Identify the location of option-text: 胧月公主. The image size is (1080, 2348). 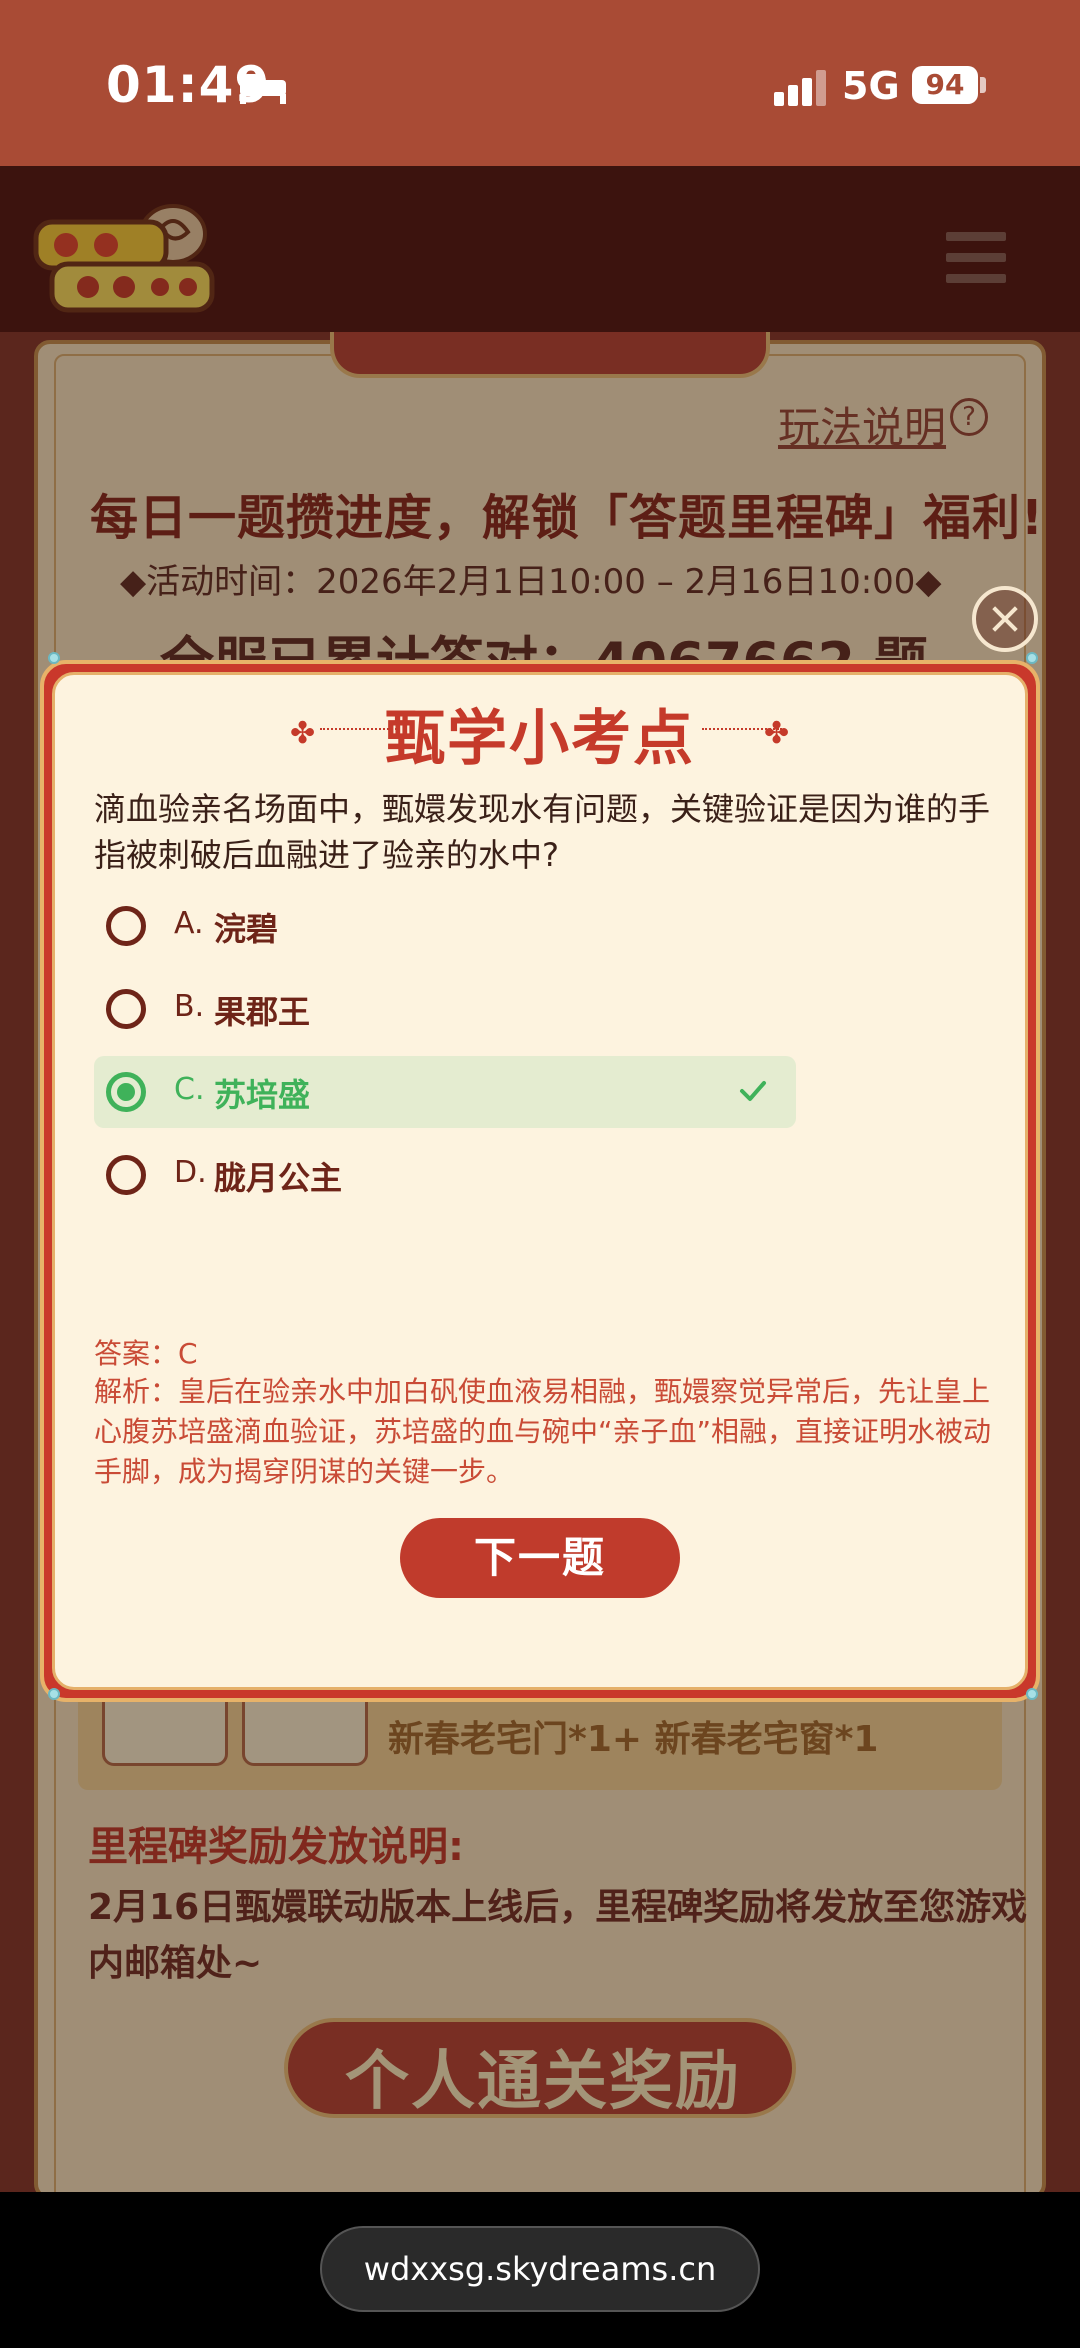
(278, 1178).